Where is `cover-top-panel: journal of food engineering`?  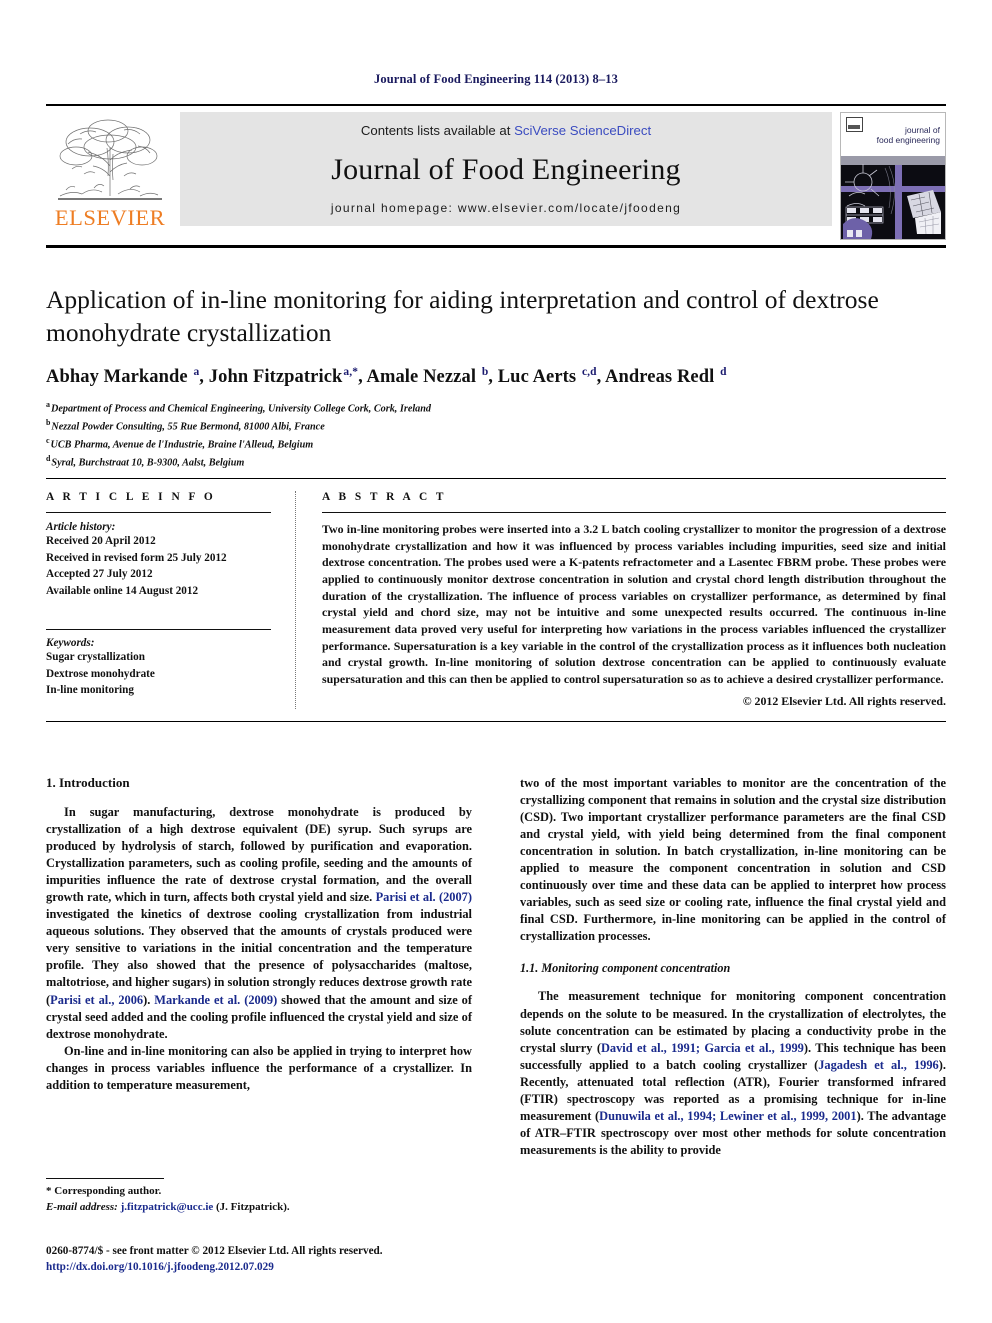
cover-top-panel: journal of food engineering is located at coordinates (893, 134).